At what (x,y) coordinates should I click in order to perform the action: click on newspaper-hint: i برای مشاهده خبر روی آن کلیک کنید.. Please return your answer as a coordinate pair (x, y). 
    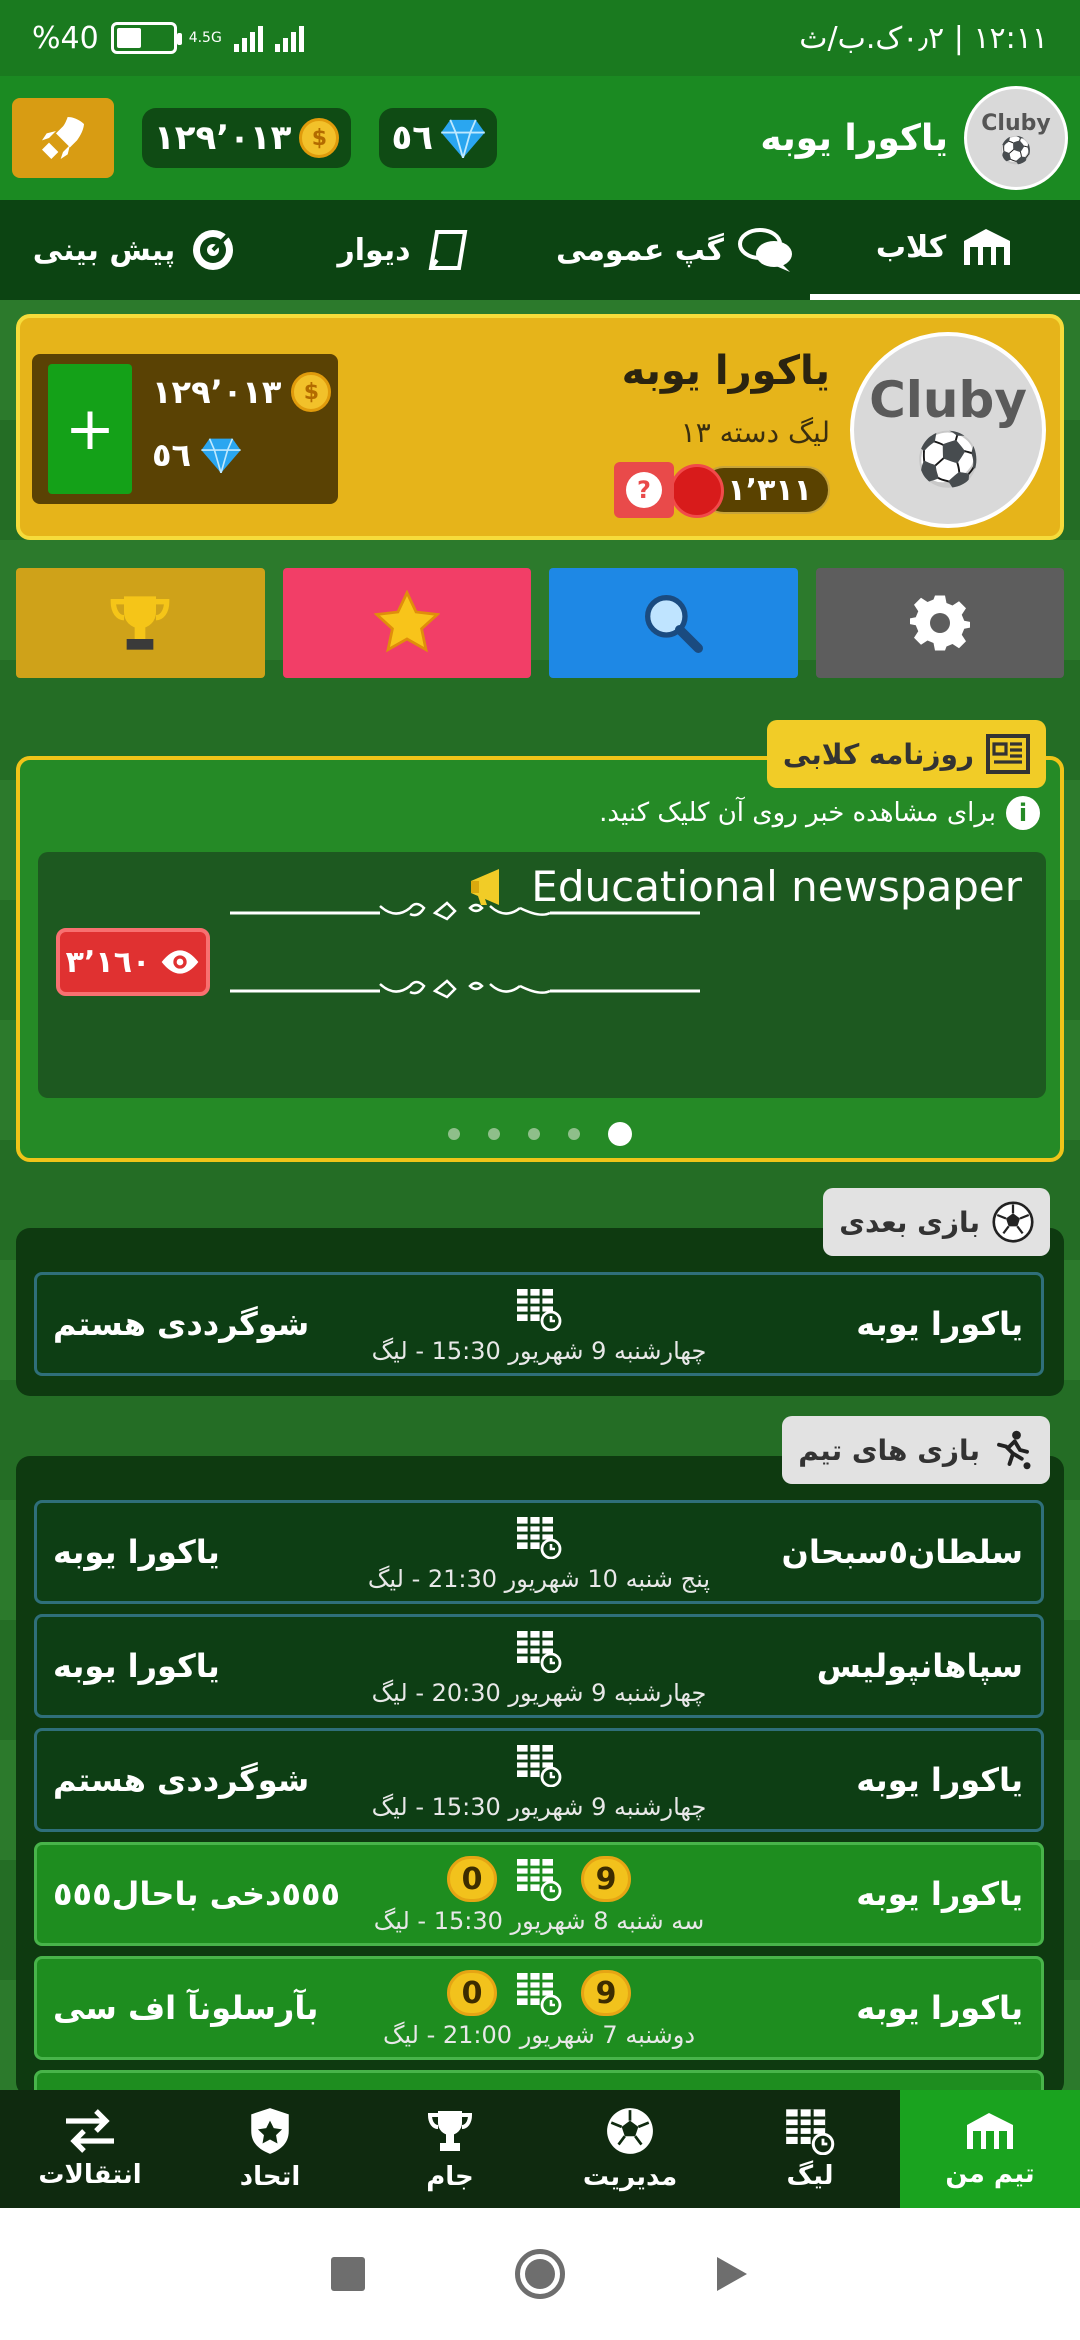
    Looking at the image, I should click on (819, 813).